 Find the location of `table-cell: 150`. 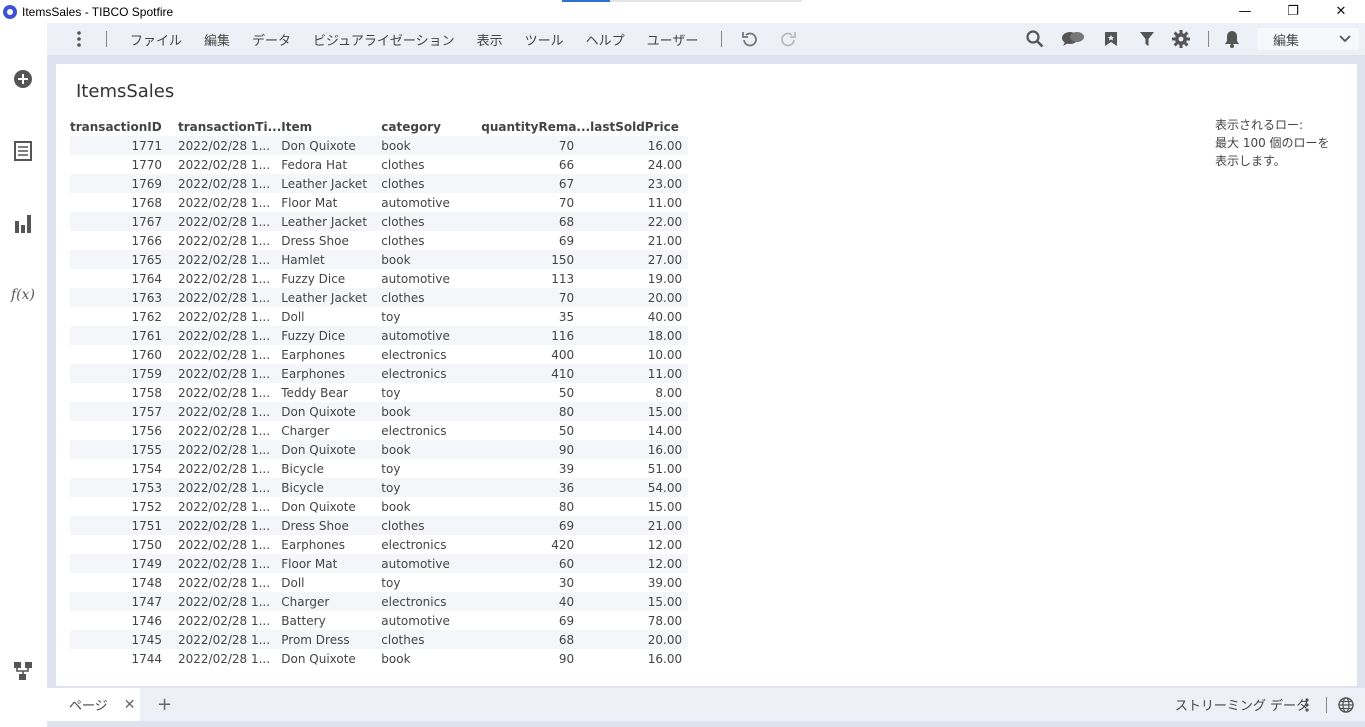

table-cell: 150 is located at coordinates (536, 259).